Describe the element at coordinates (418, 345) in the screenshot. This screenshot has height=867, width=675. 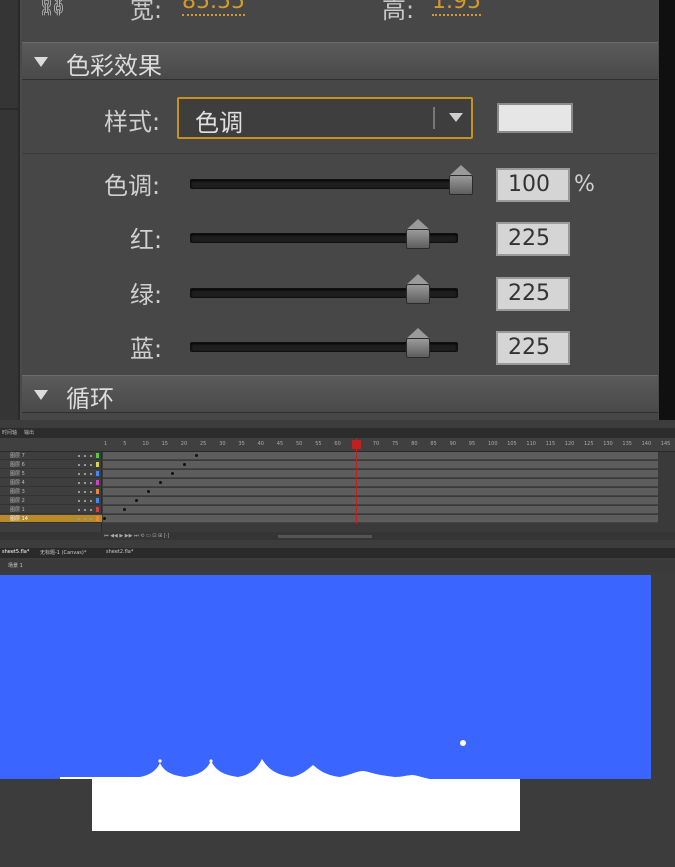
I see `blue-slider-thumb` at that location.